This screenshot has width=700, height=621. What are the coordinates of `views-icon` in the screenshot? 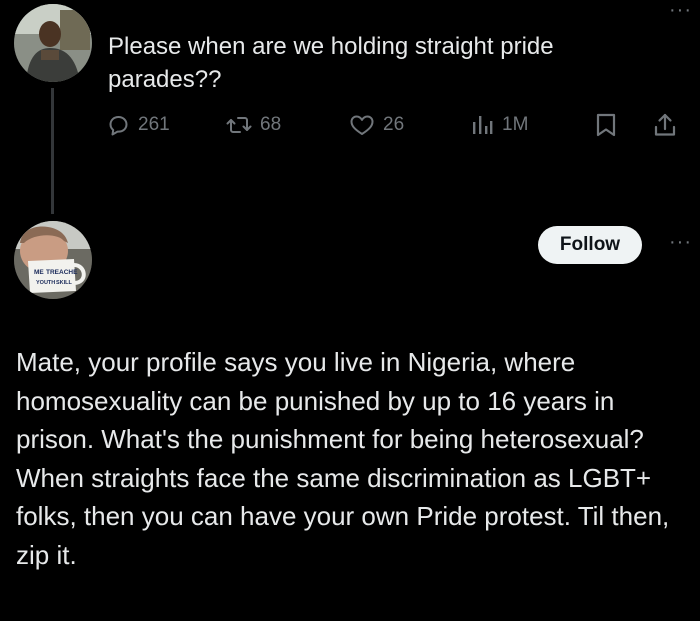 It's located at (482, 125).